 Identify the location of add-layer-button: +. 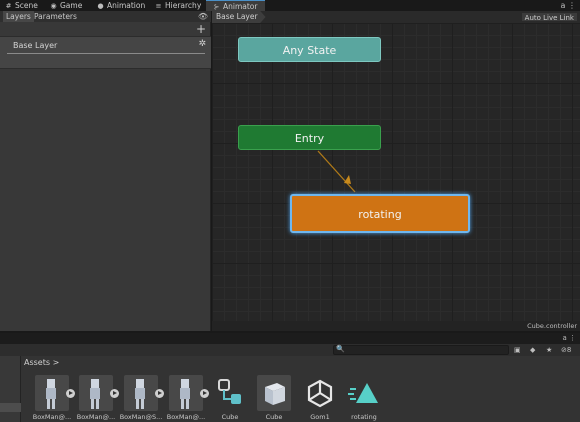
(201, 29).